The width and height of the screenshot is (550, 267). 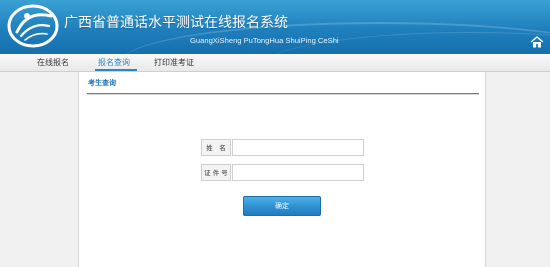 I want to click on nav-item-query: 报名查询, so click(x=114, y=62).